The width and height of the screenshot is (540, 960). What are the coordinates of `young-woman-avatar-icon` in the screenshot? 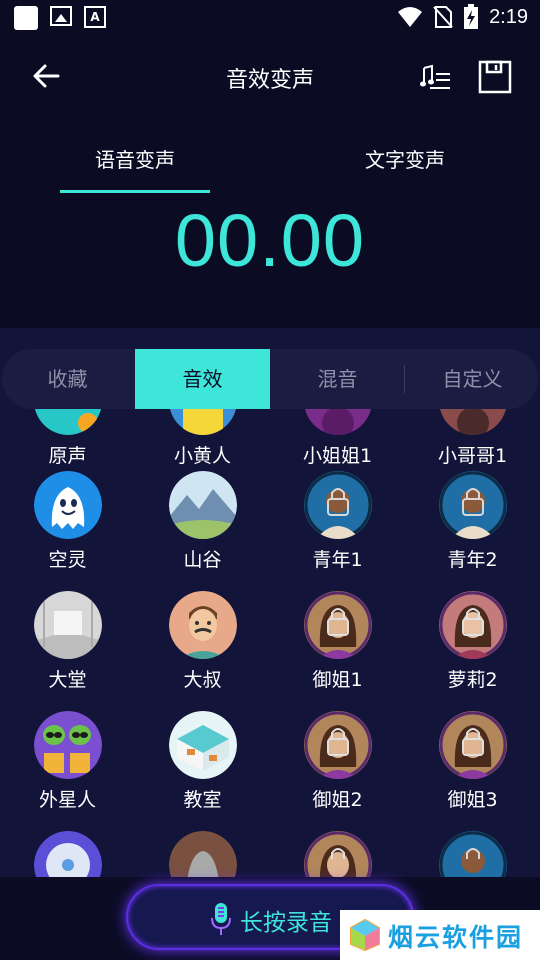 It's located at (338, 422).